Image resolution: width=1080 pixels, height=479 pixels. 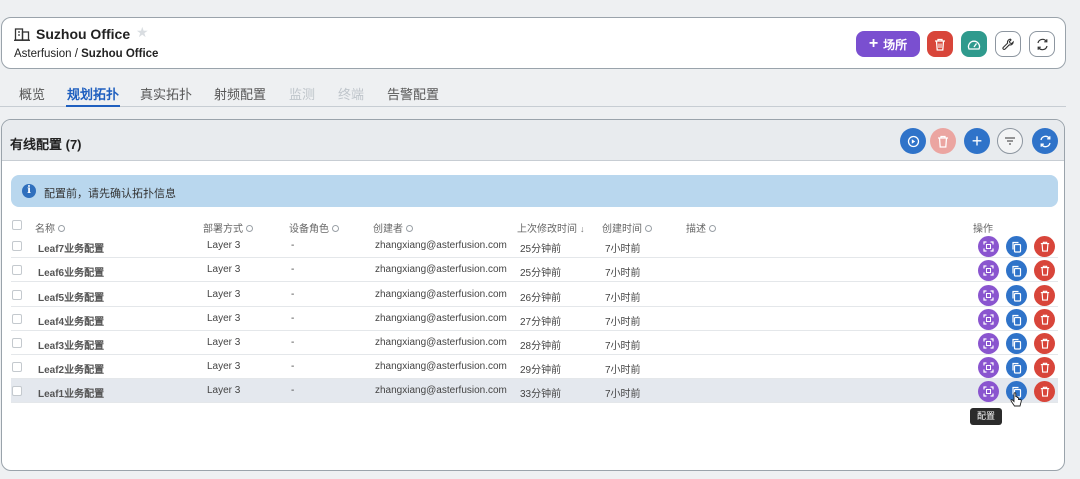 I want to click on history-button, so click(x=913, y=141).